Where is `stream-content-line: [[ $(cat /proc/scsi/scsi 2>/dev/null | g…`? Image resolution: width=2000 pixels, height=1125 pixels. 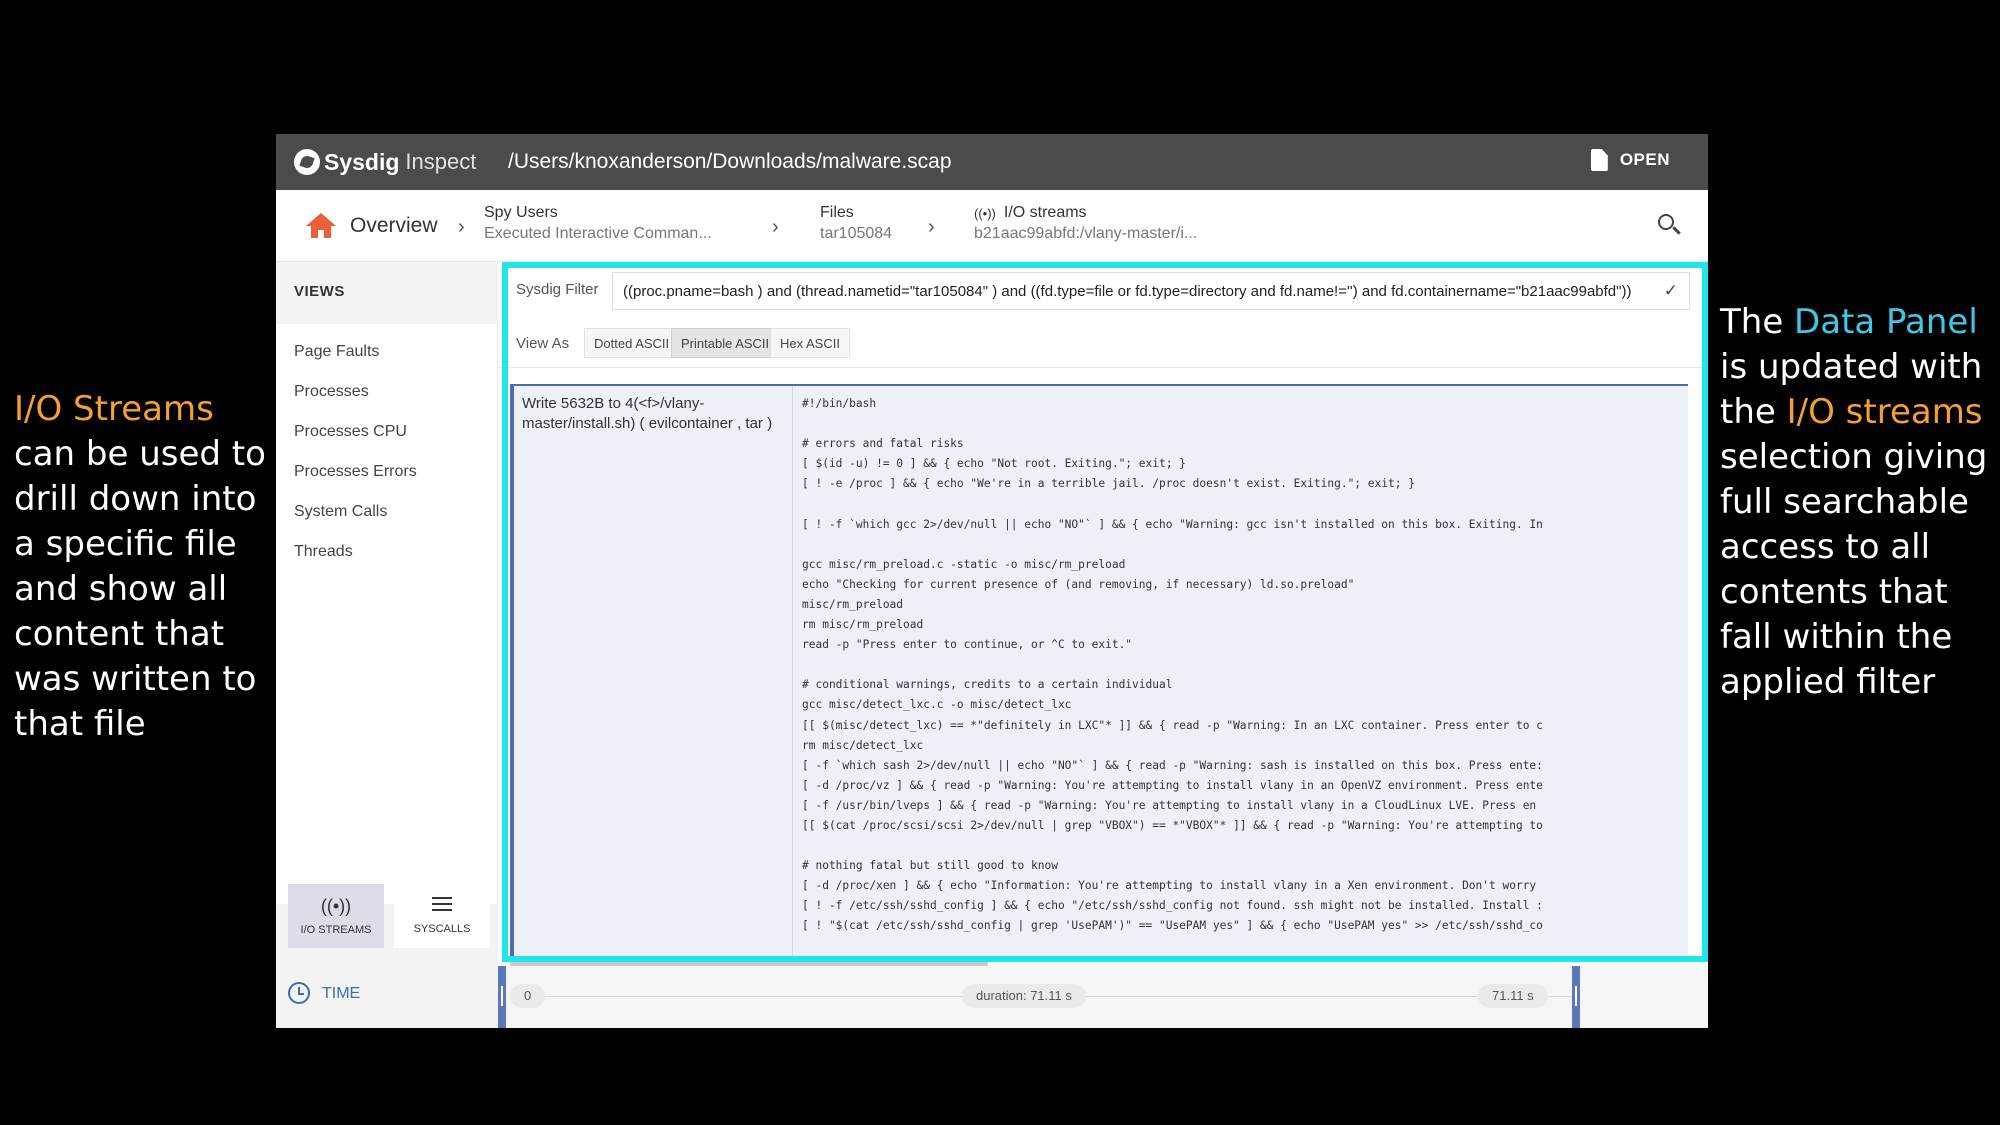 stream-content-line: [[ $(cat /proc/scsi/scsi 2>/dev/null | g… is located at coordinates (1172, 825).